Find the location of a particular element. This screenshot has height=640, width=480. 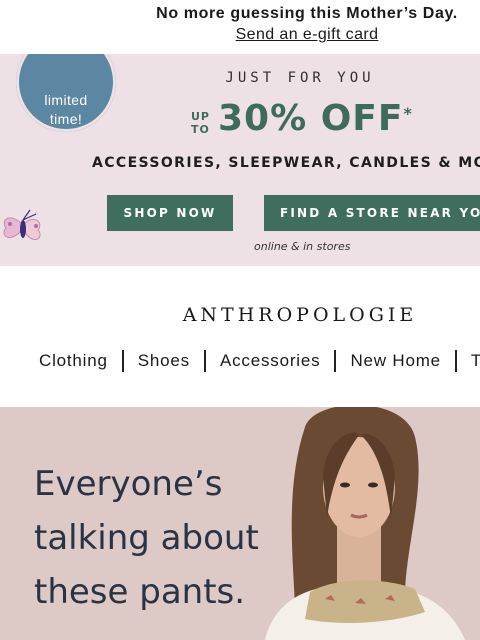

nav-item-accessories: Accessories is located at coordinates (270, 361).